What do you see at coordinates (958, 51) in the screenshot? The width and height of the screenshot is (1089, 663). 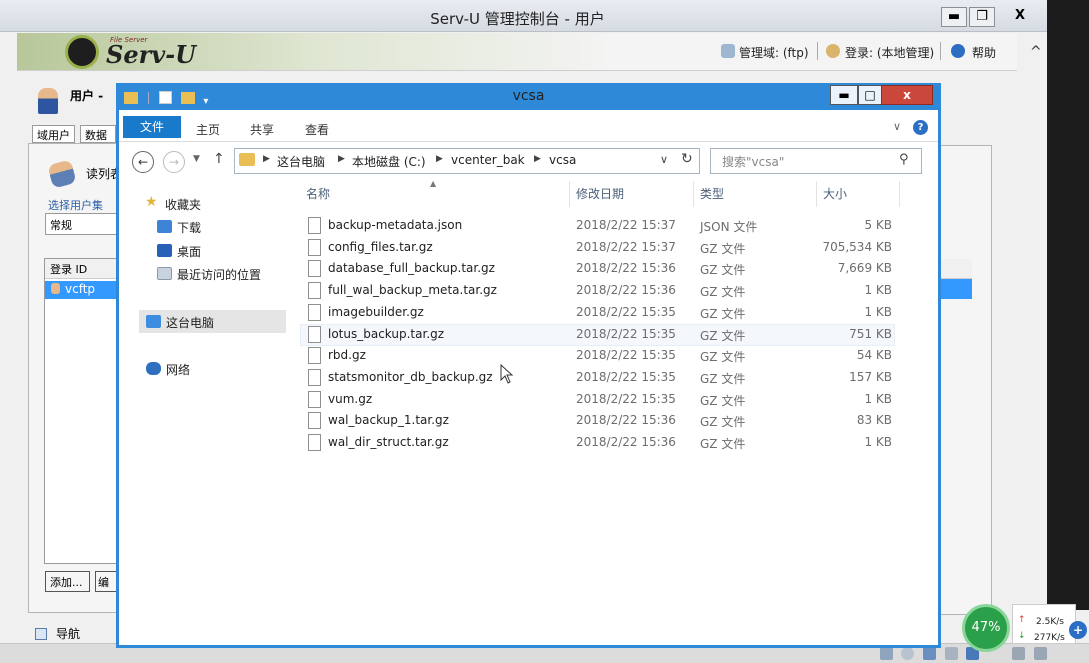 I see `help-icon` at bounding box center [958, 51].